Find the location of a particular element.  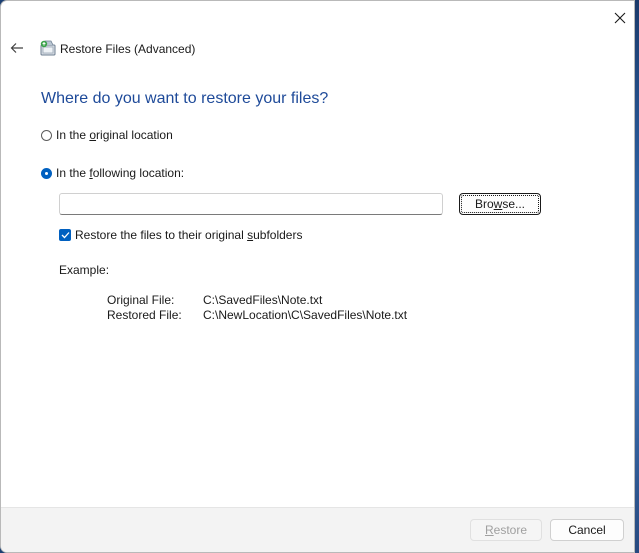

radio-following-location: In the following location: is located at coordinates (112, 173).